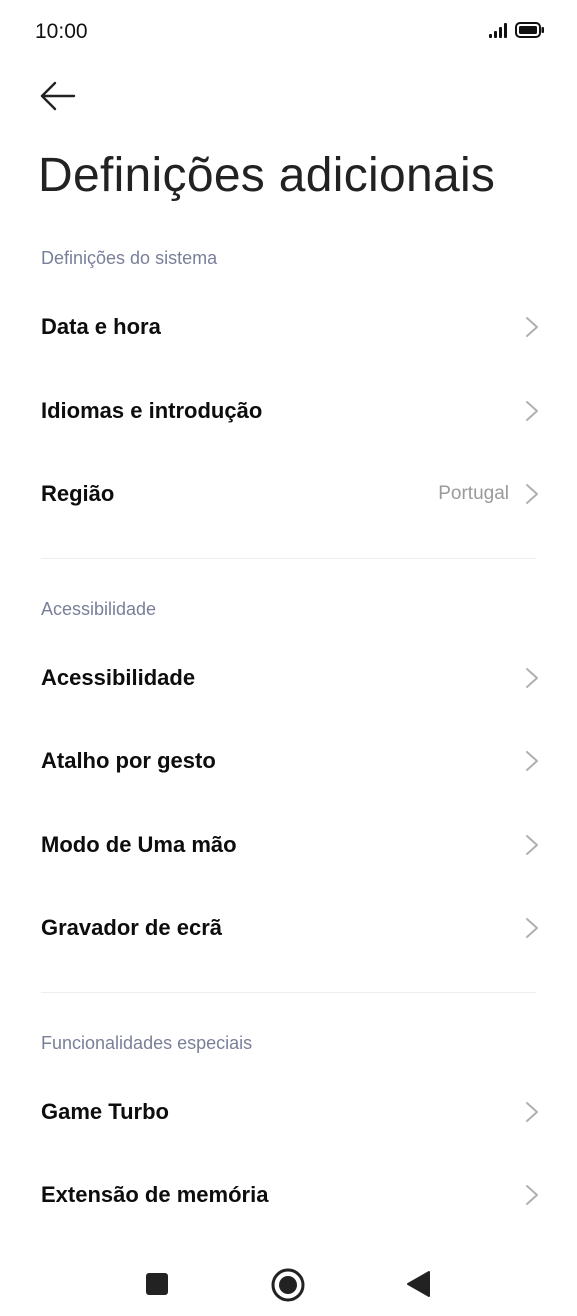  I want to click on row-label: Atalho por gesto, so click(128, 760).